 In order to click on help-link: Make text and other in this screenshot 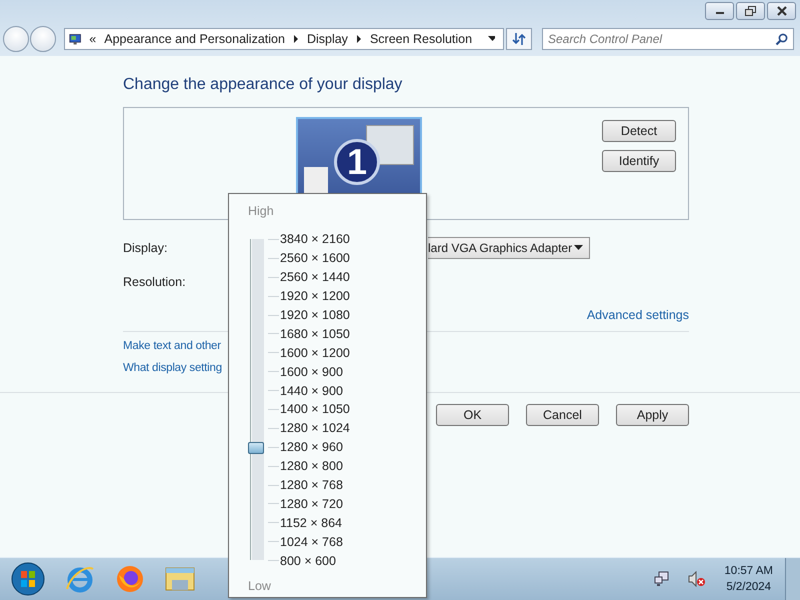, I will do `click(172, 346)`.